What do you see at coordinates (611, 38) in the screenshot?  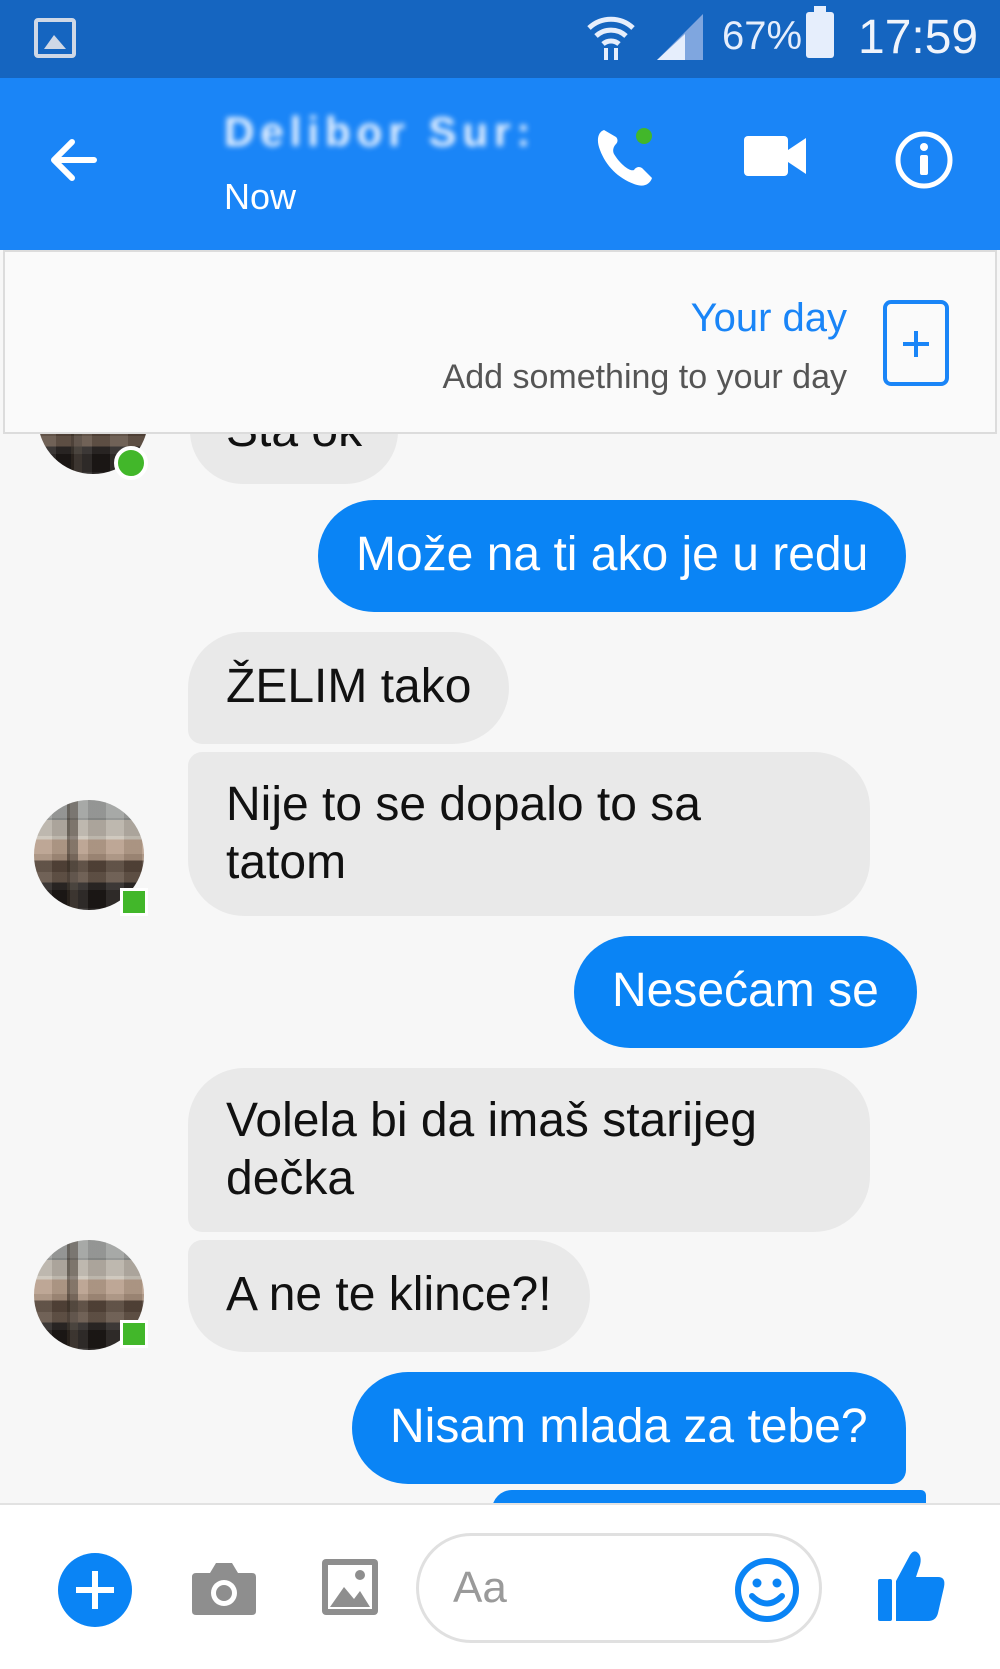 I see `wifi-icon` at bounding box center [611, 38].